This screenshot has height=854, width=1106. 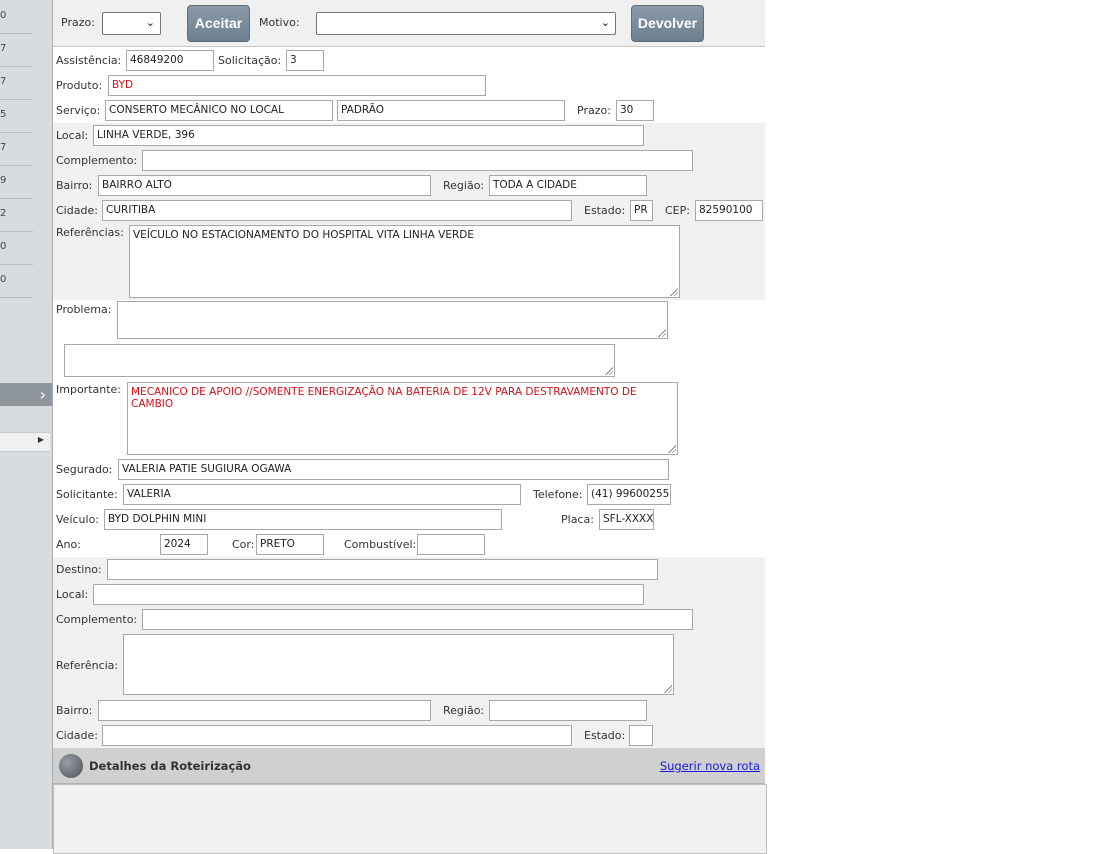 What do you see at coordinates (626, 519) in the screenshot?
I see `placa-field: SFL-XXXX` at bounding box center [626, 519].